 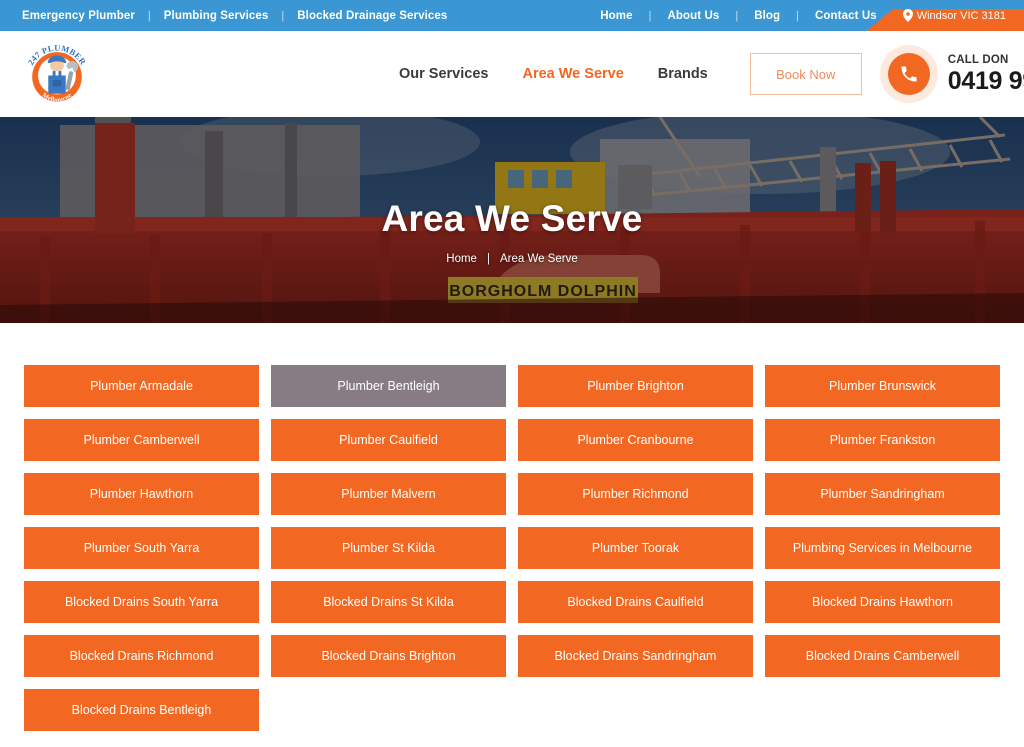 I want to click on area-button: Blocked Drains Sandringham, so click(x=635, y=656).